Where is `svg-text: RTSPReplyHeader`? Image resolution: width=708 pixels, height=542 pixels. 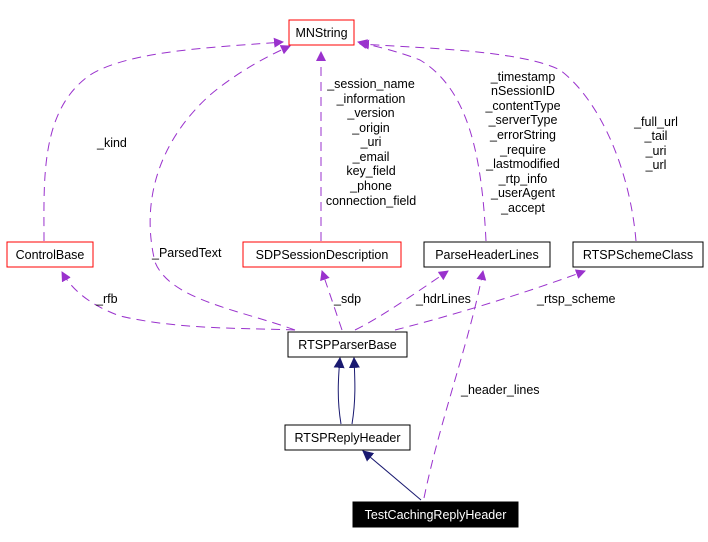
svg-text: RTSPReplyHeader is located at coordinates (347, 438).